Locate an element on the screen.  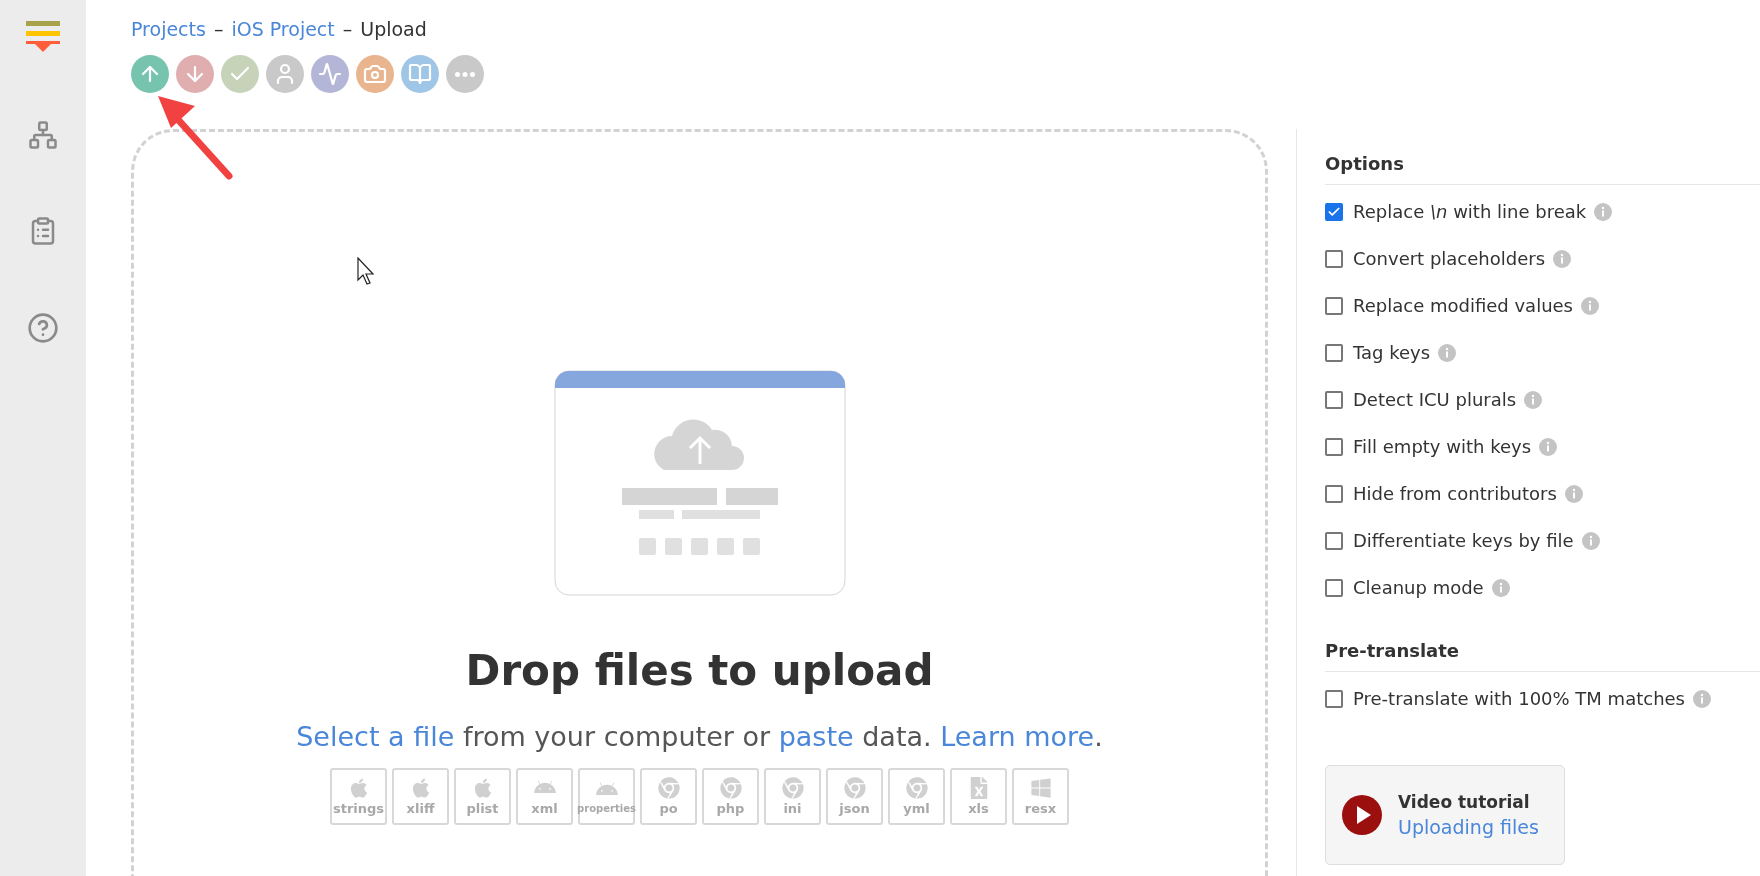
breadcrumb-link: iOS Project is located at coordinates (283, 29).